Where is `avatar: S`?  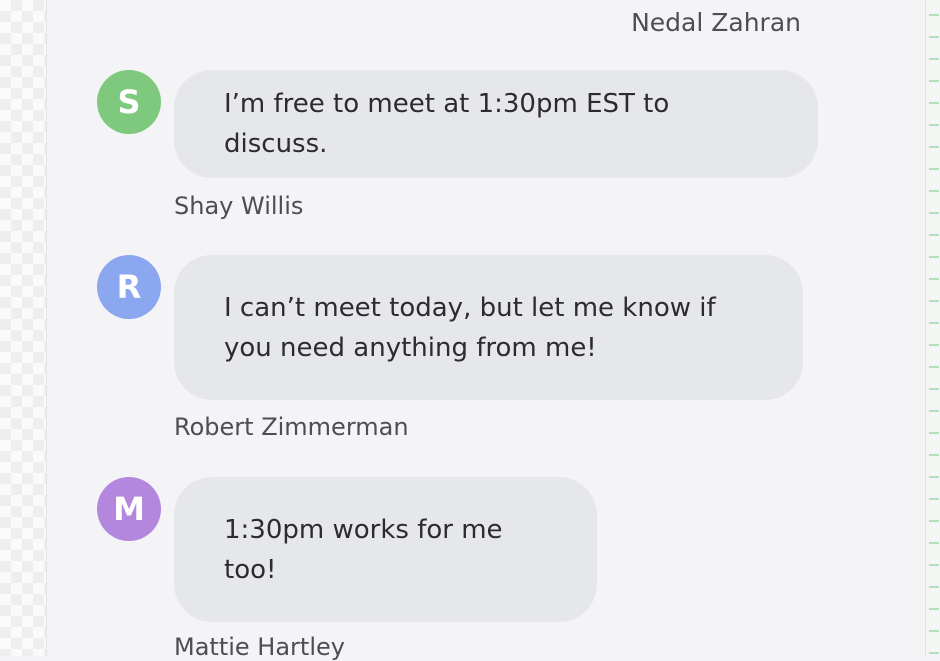 avatar: S is located at coordinates (129, 102).